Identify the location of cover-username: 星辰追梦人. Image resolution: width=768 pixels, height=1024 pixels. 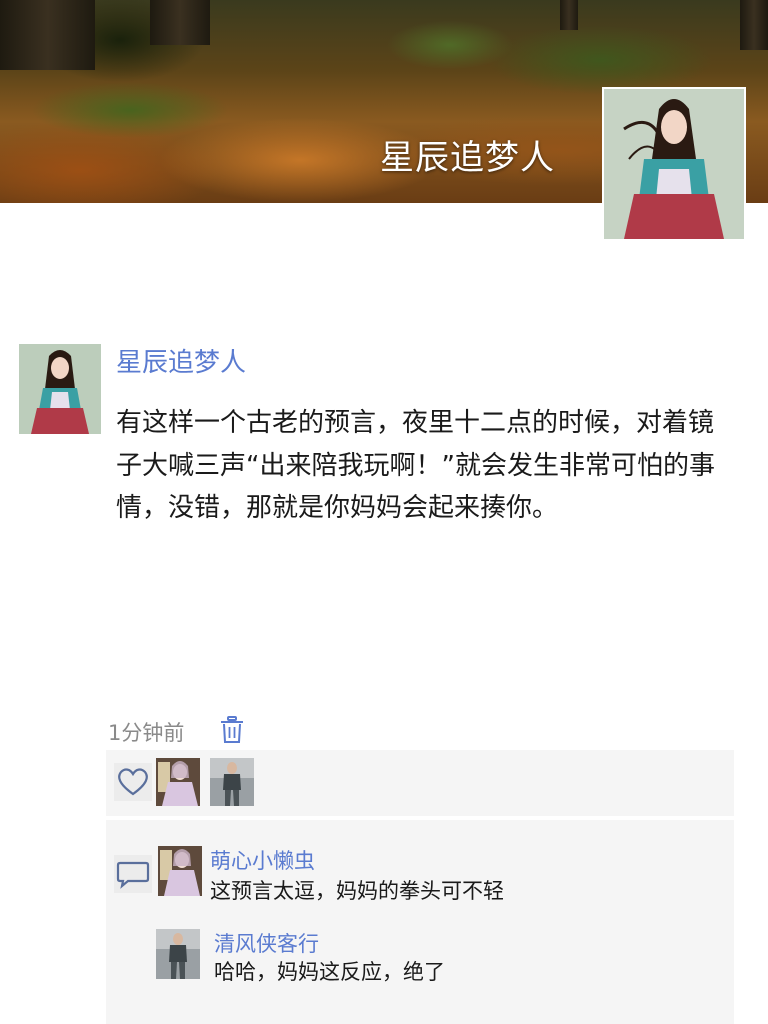
(467, 158).